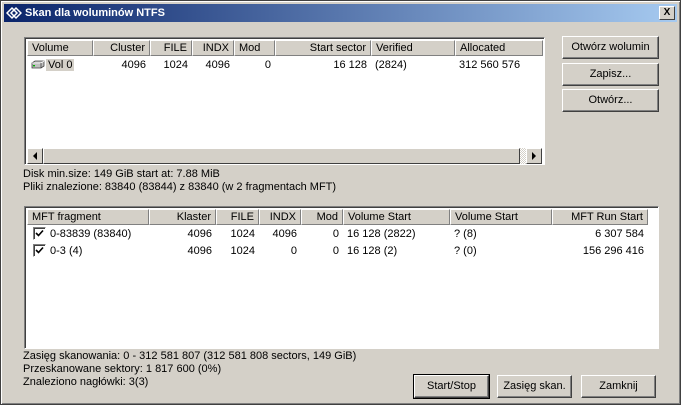 This screenshot has height=405, width=681. I want to click on cell-cluster: 4096, so click(133, 65).